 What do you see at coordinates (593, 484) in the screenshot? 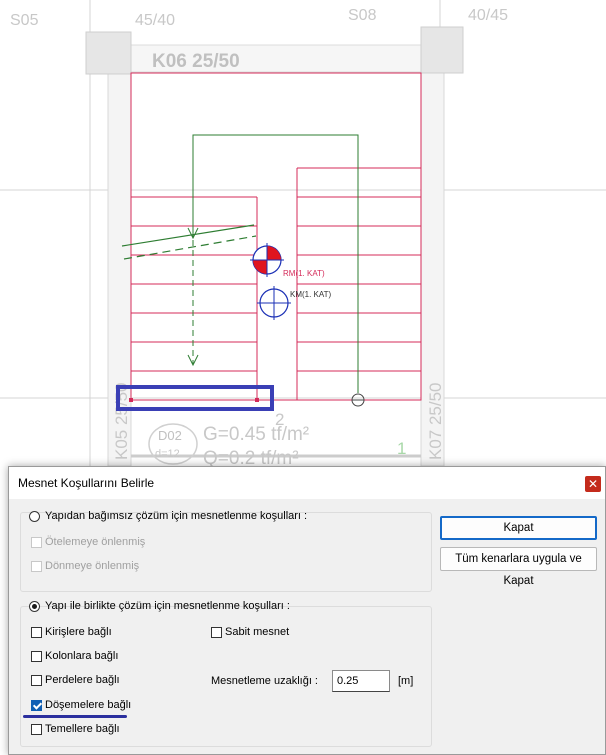
I see `close-icon: ✕` at bounding box center [593, 484].